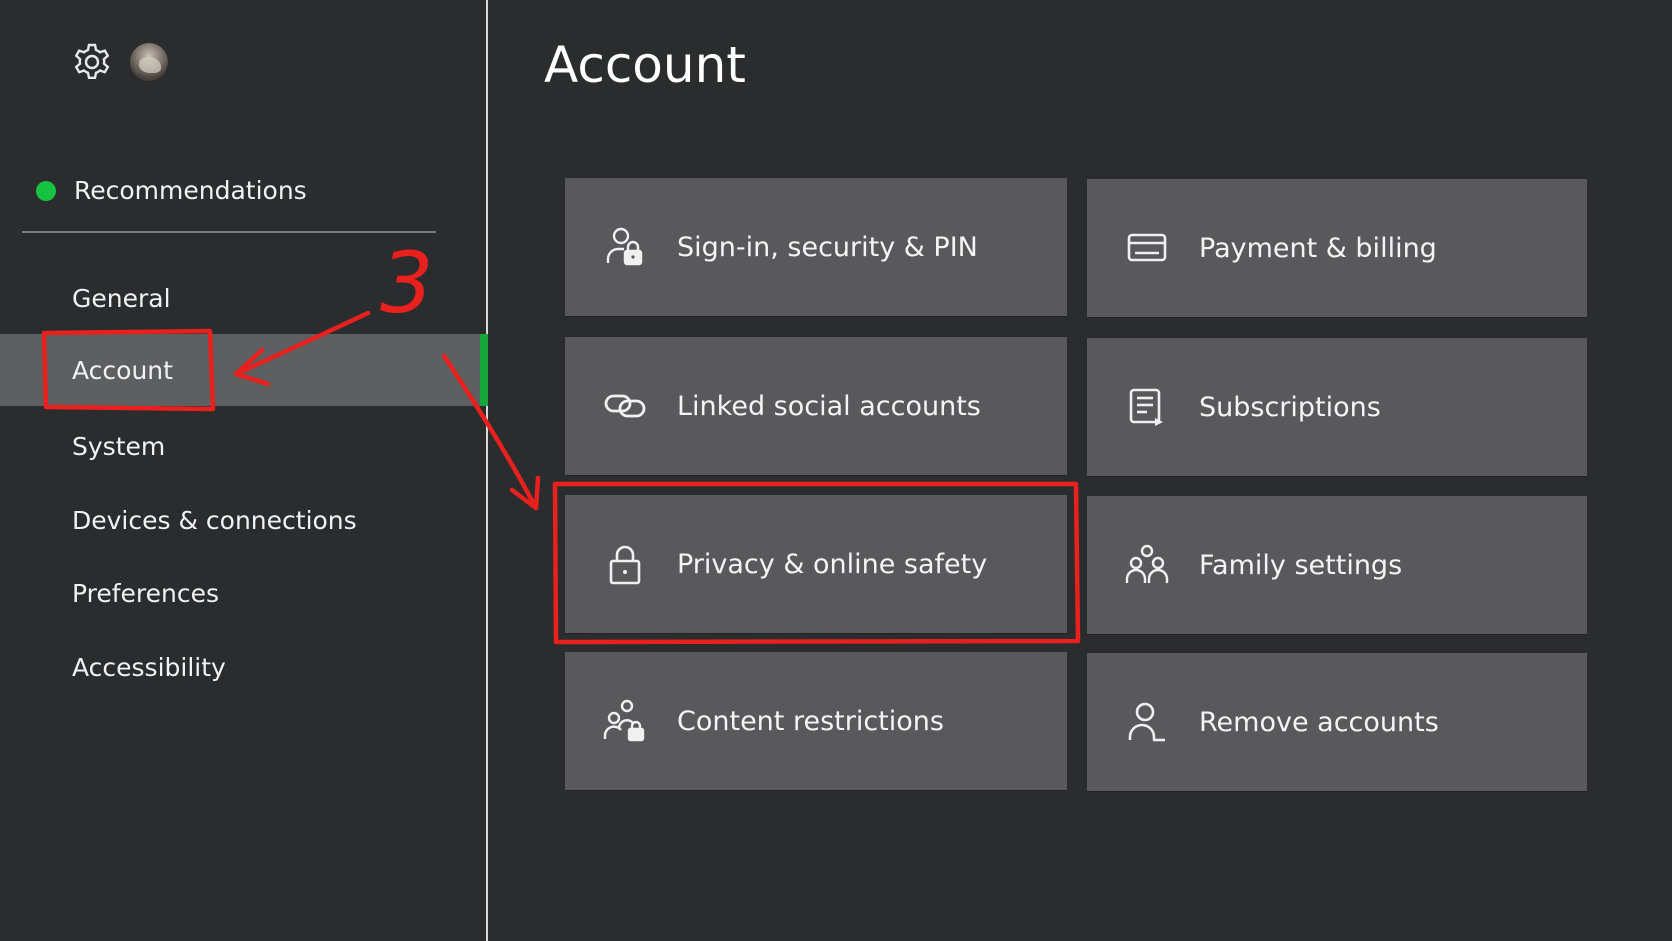 The width and height of the screenshot is (1672, 941). Describe the element at coordinates (1147, 722) in the screenshot. I see `person-remove-icon` at that location.